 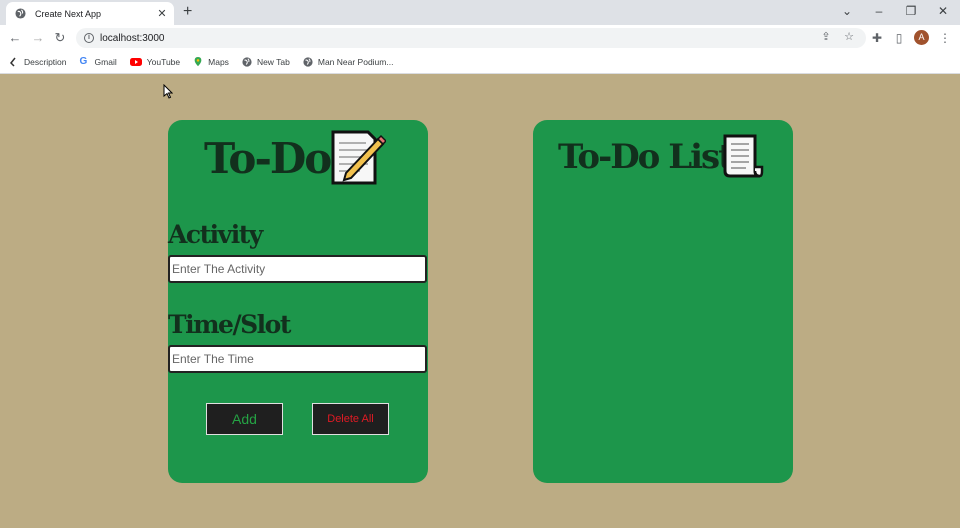 I want to click on todo-title: To-Do, so click(x=268, y=158).